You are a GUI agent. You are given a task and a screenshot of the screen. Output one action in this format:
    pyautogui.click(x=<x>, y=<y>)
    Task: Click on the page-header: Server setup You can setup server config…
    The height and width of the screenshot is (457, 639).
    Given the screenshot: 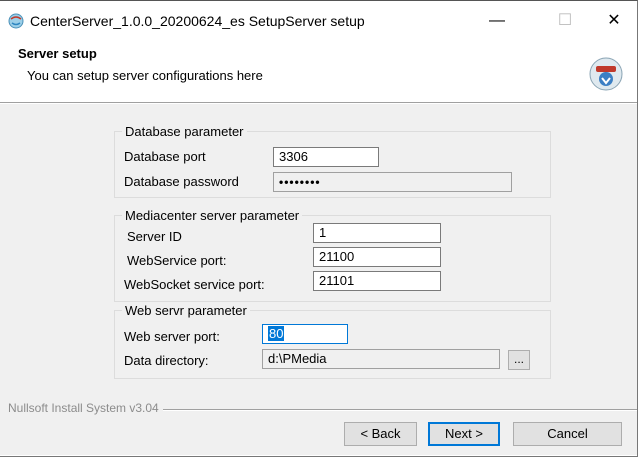 What is the action you would take?
    pyautogui.click(x=318, y=71)
    